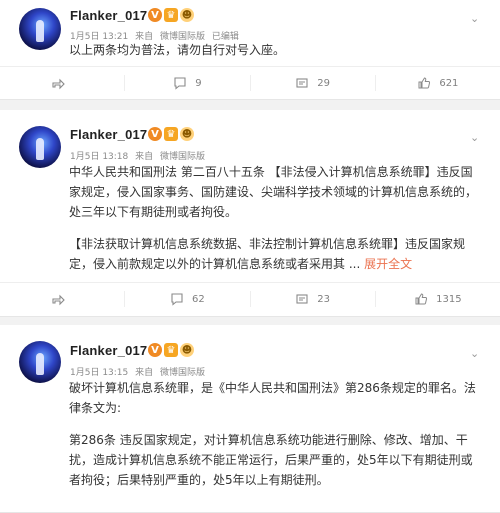 Image resolution: width=500 pixels, height=513 pixels. I want to click on post-meta: 1月5日 13:15 来自 微博国际版, so click(139, 371).